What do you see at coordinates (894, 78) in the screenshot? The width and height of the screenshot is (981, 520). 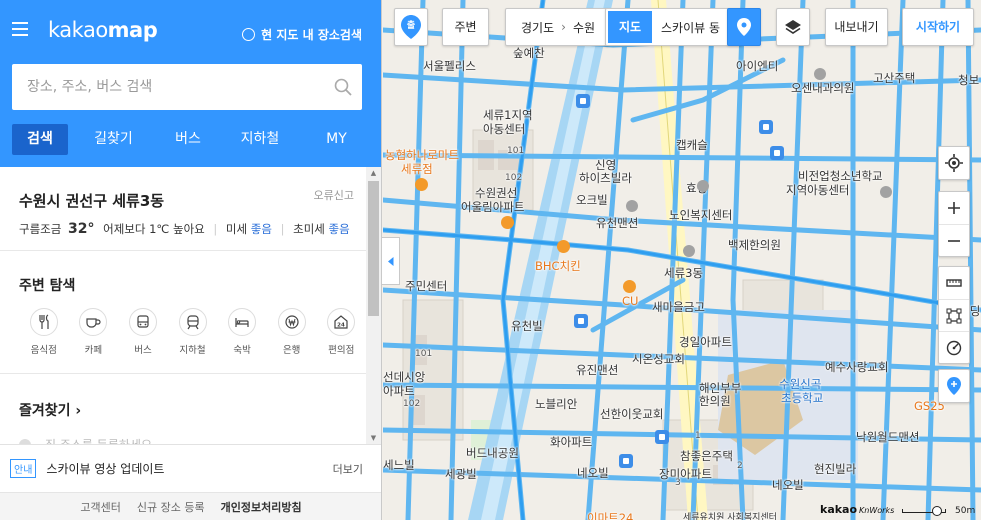 I see `map-label: 고산주택` at bounding box center [894, 78].